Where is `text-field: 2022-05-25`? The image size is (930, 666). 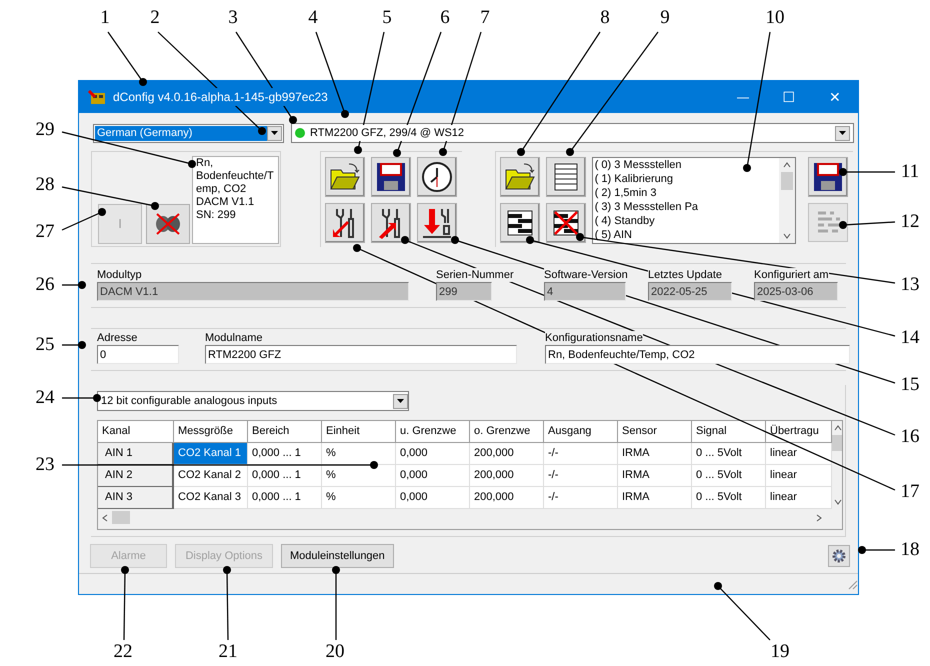 text-field: 2022-05-25 is located at coordinates (690, 291).